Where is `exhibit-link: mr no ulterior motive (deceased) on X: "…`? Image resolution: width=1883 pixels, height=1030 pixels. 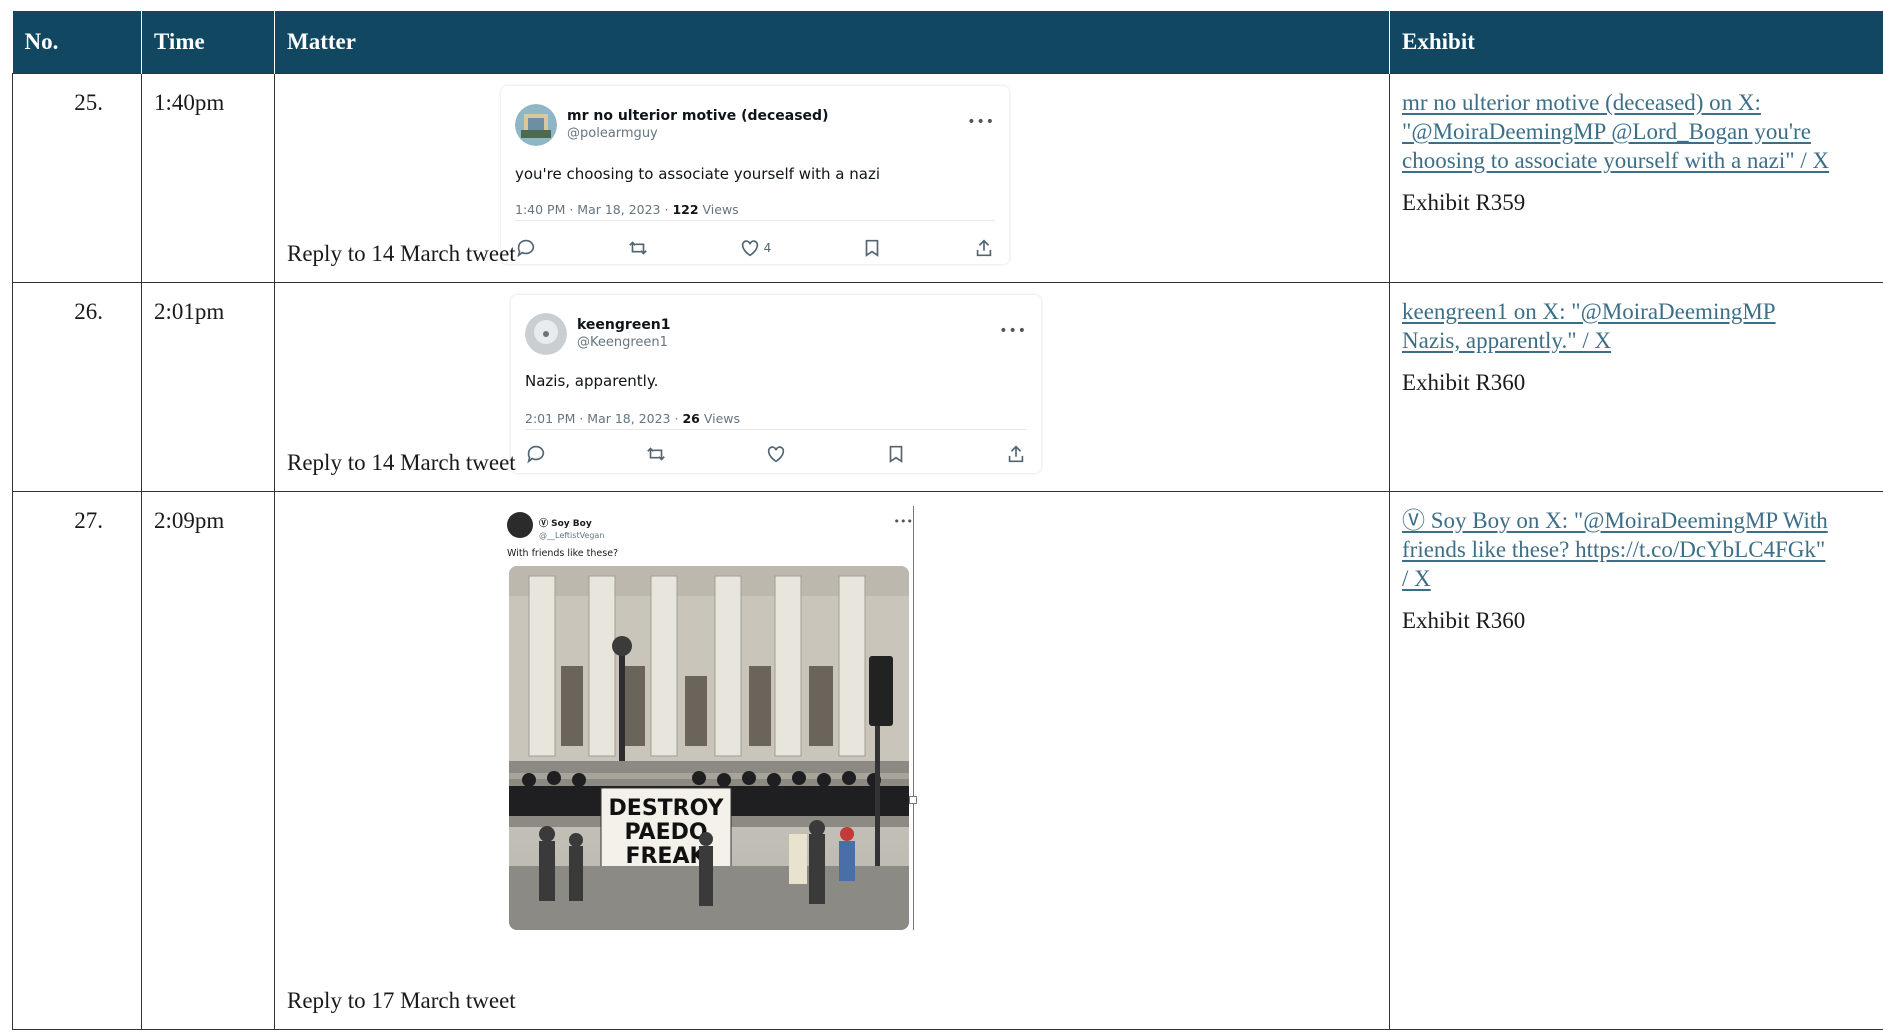
exhibit-link: mr no ulterior motive (deceased) on X: "… is located at coordinates (1615, 131).